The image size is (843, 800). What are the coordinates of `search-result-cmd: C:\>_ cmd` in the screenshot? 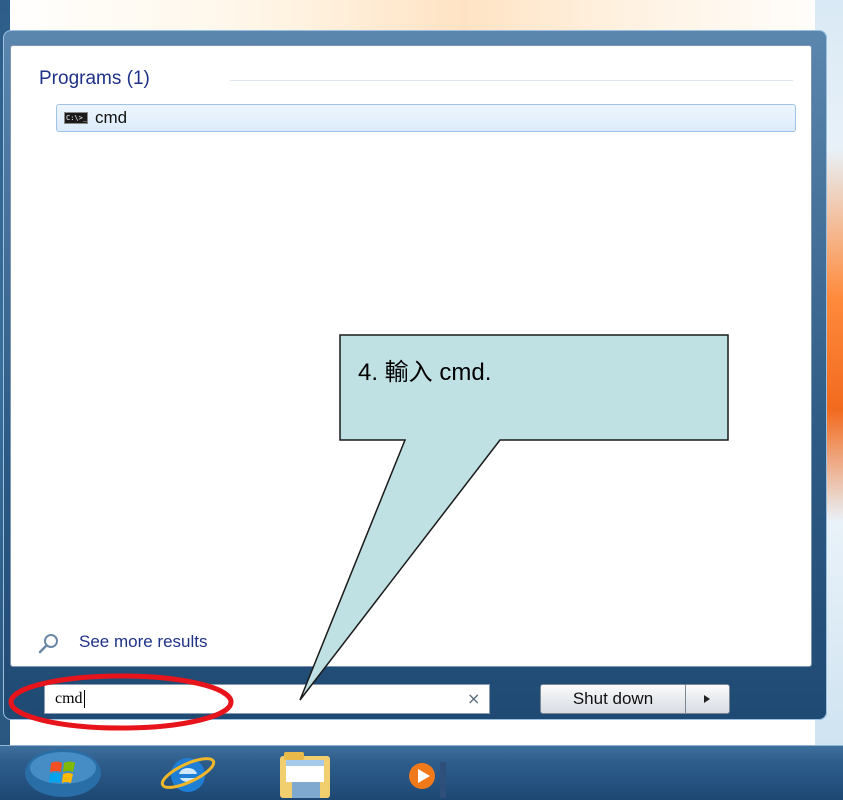 It's located at (426, 118).